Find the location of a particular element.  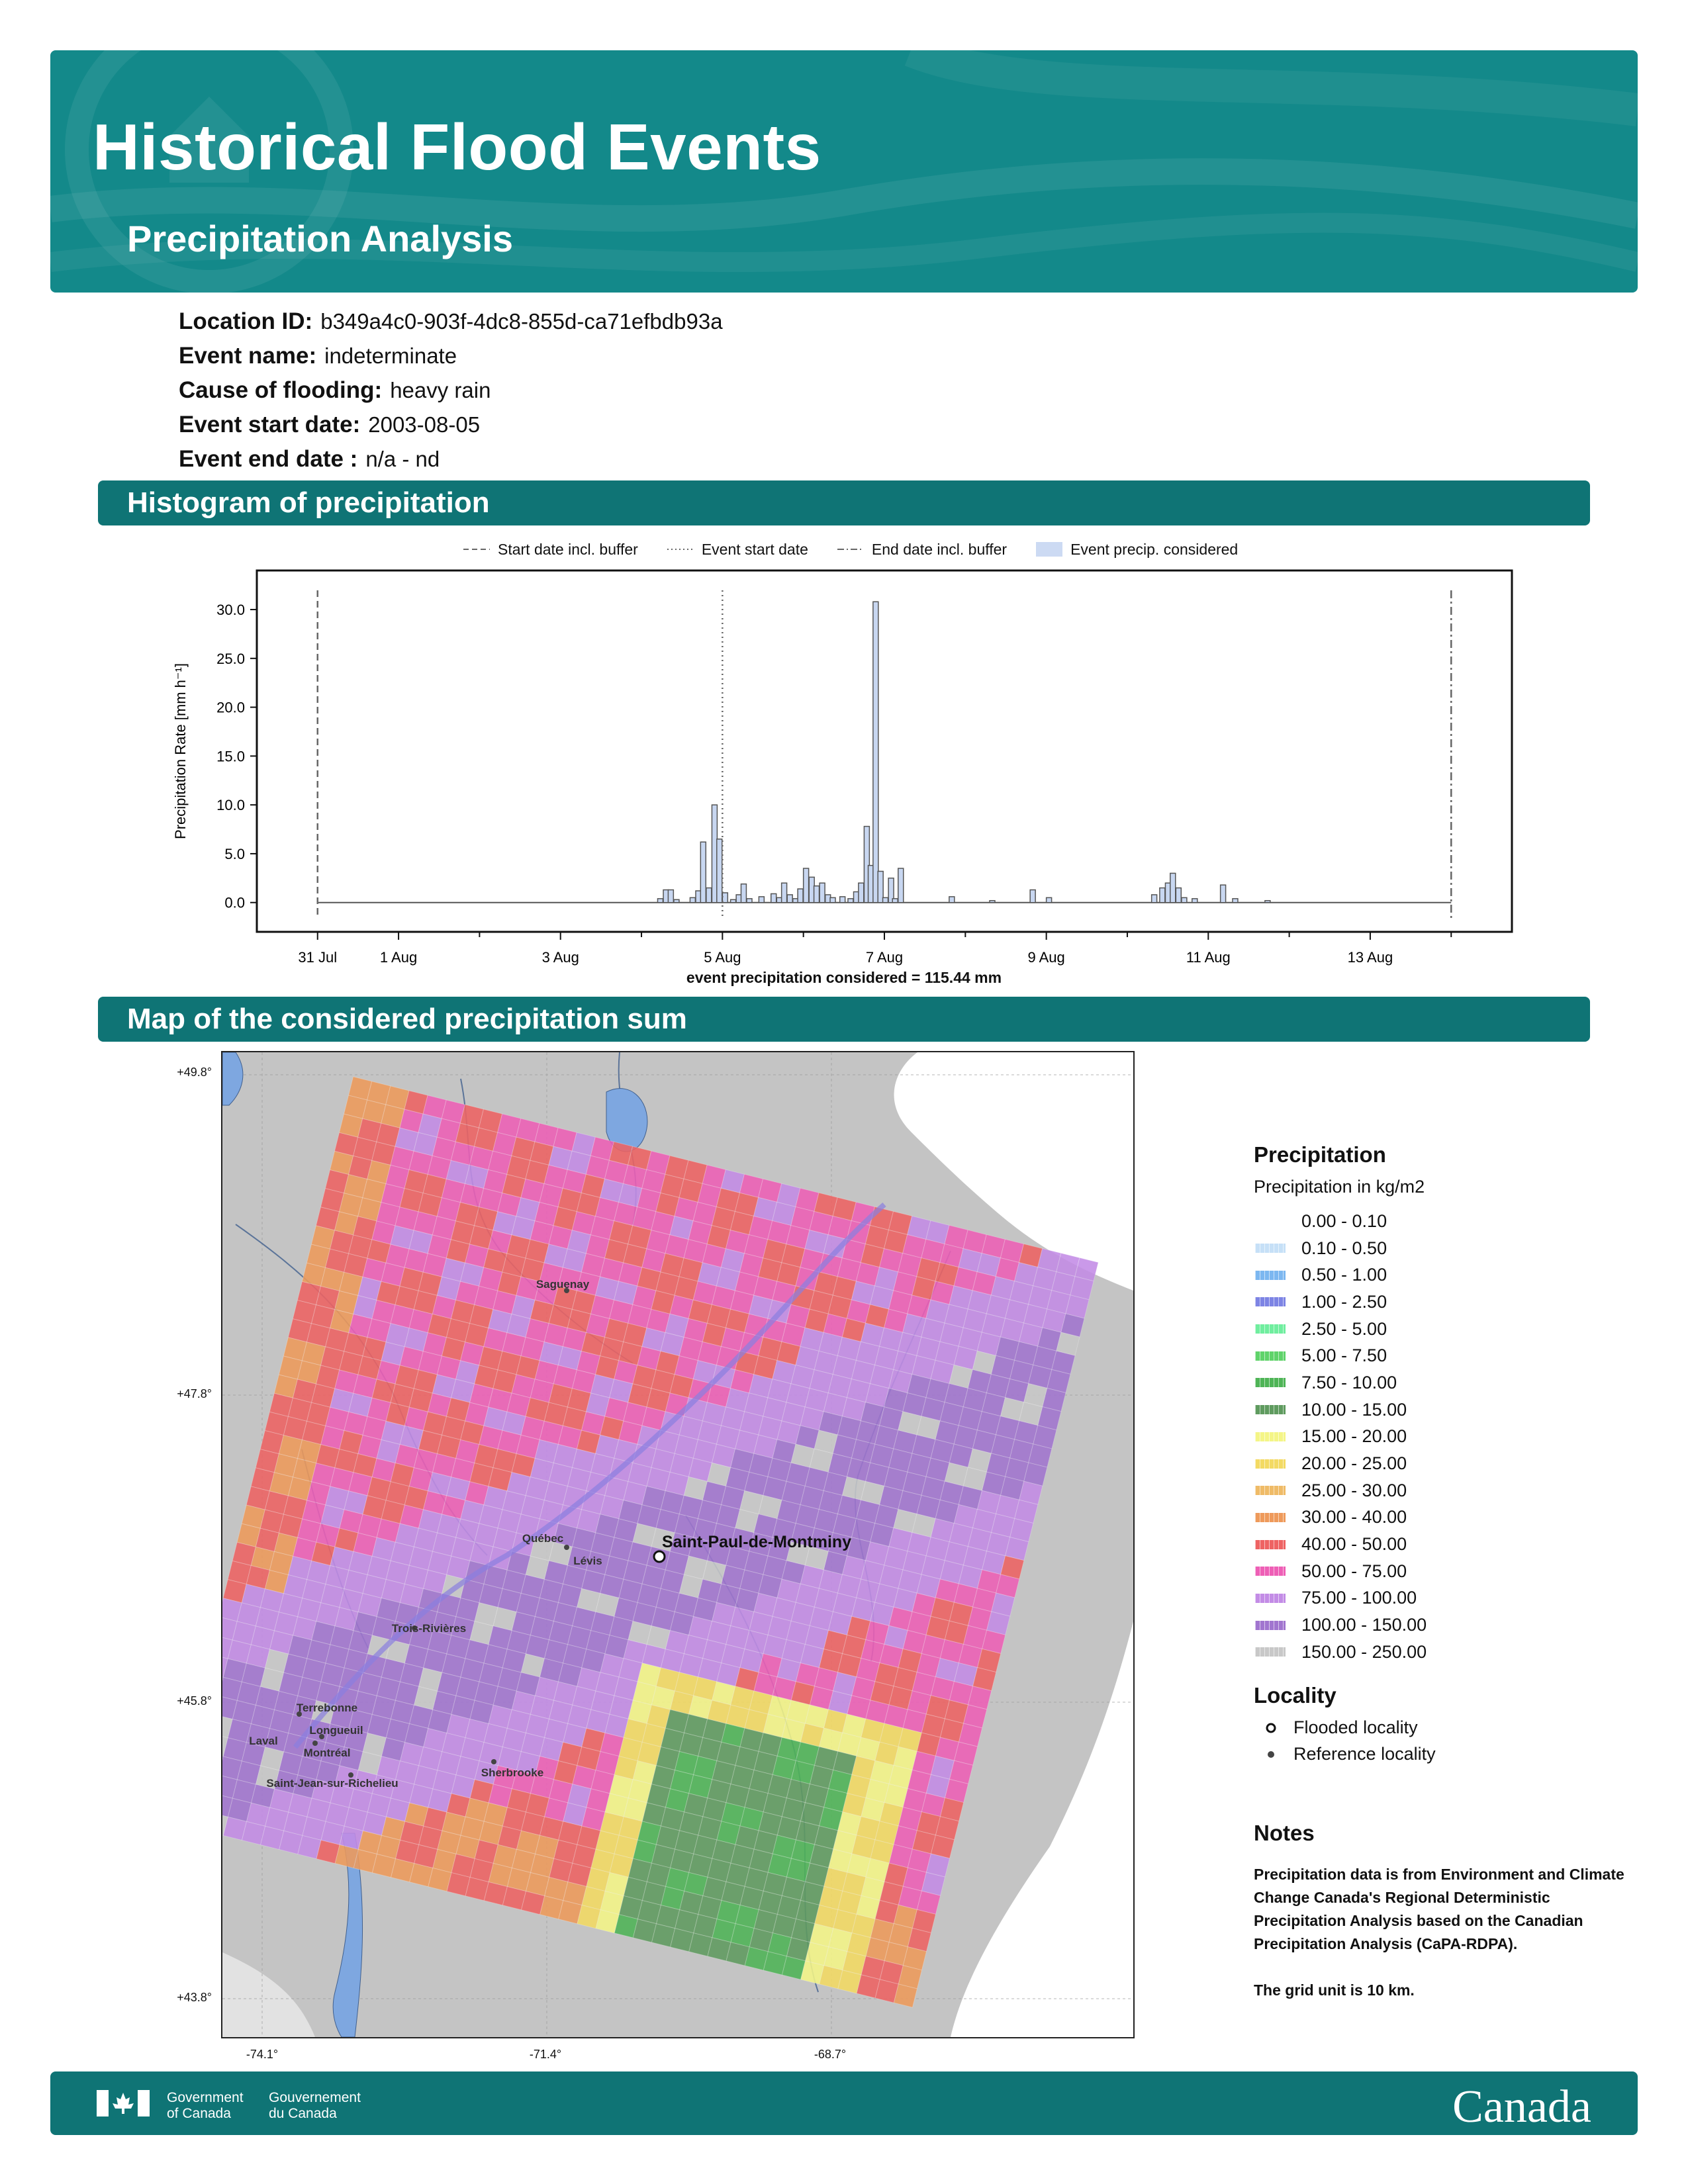

plot-frame is located at coordinates (884, 751).